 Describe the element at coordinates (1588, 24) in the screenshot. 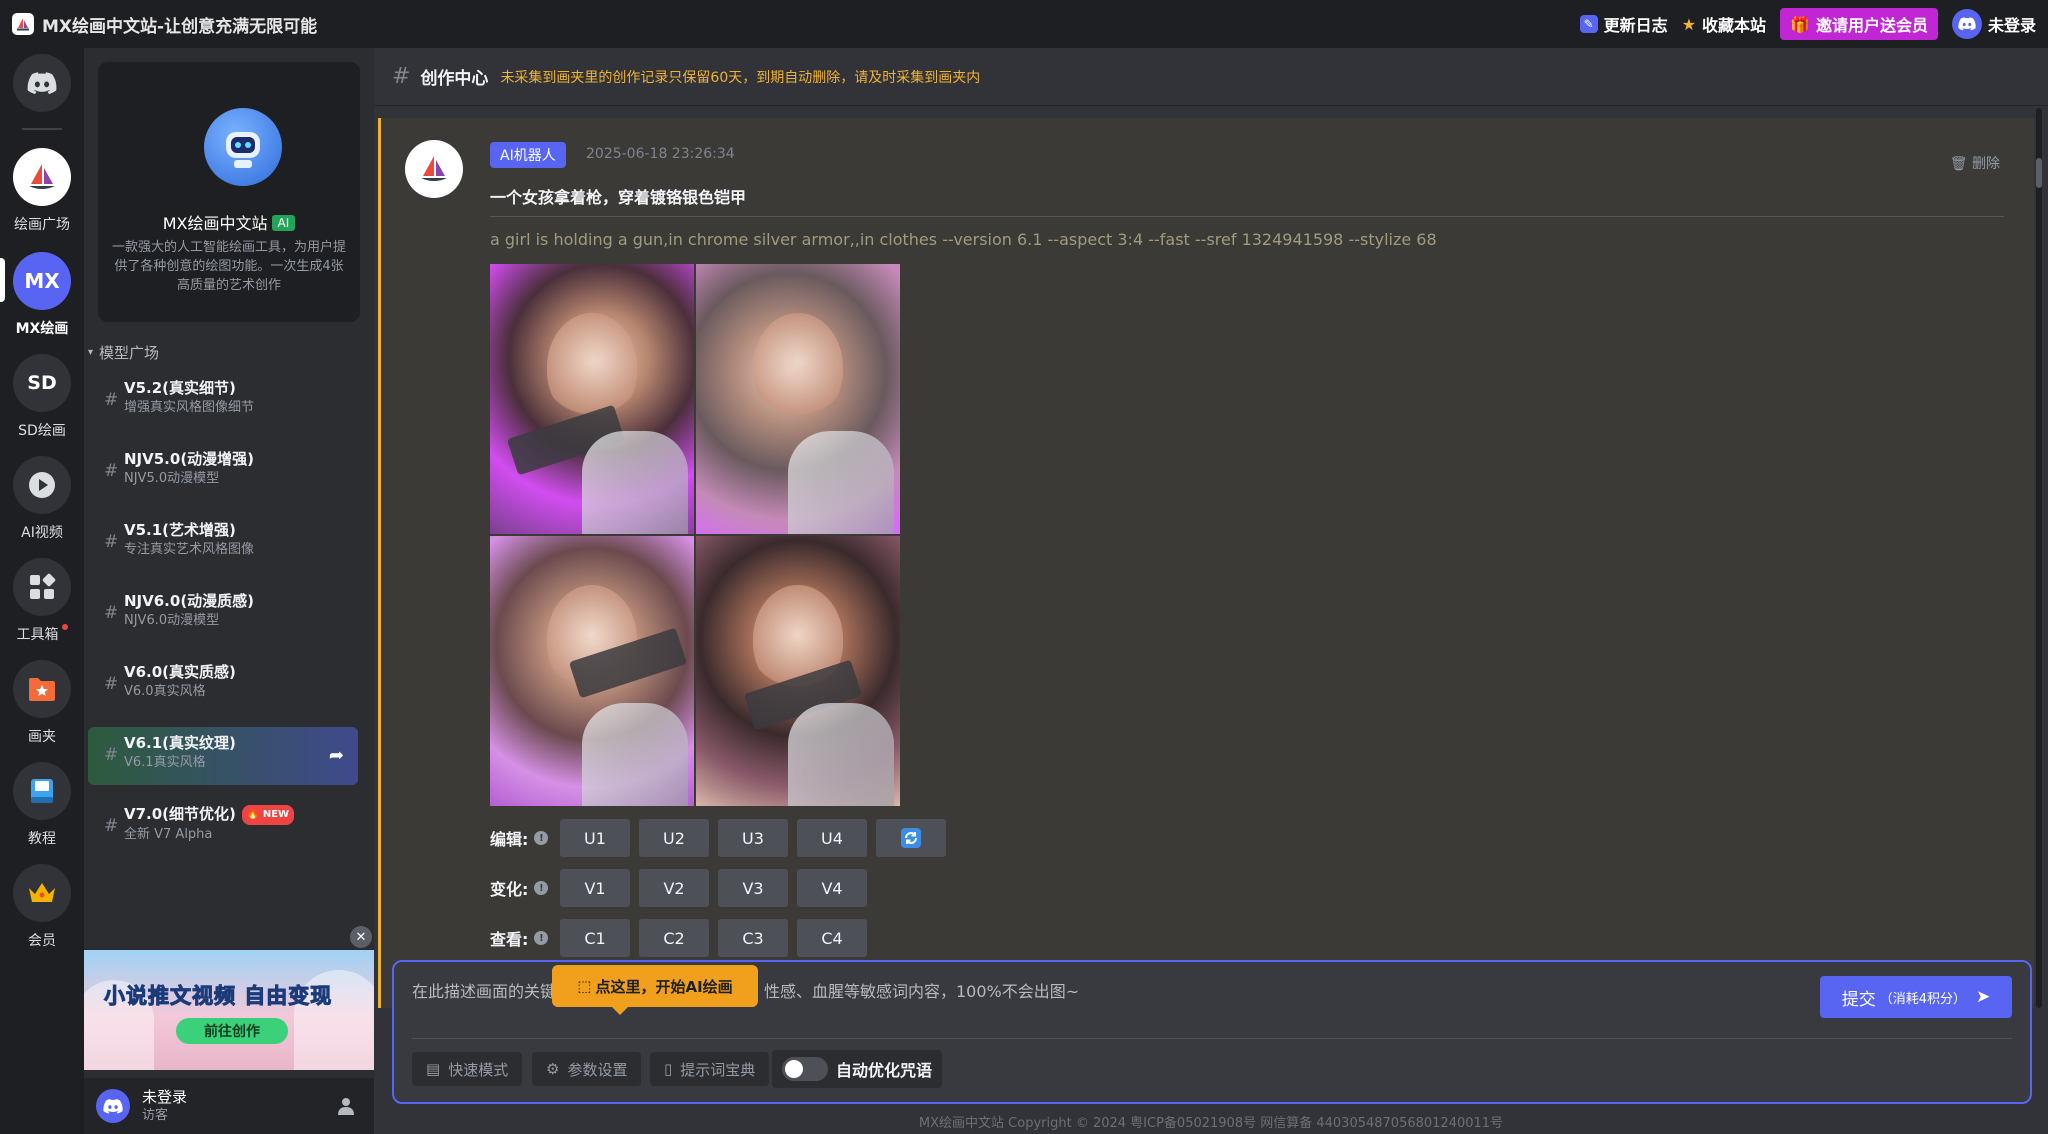

I see `edit-icon: ✎` at that location.